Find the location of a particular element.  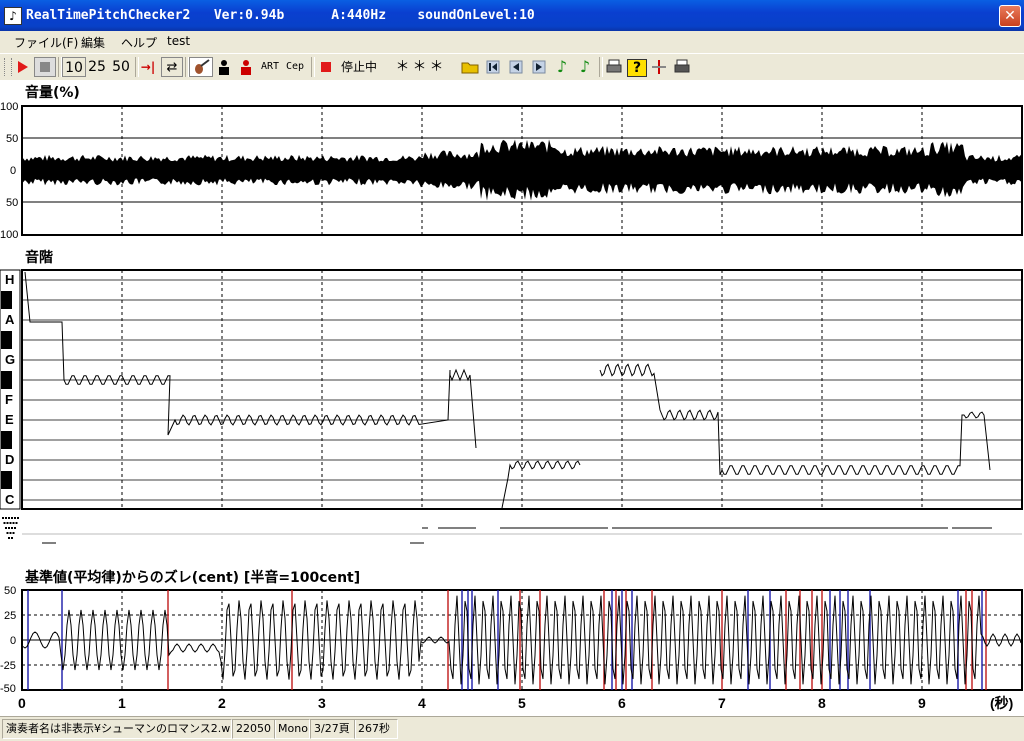

note-segment-strip is located at coordinates (511, 534).